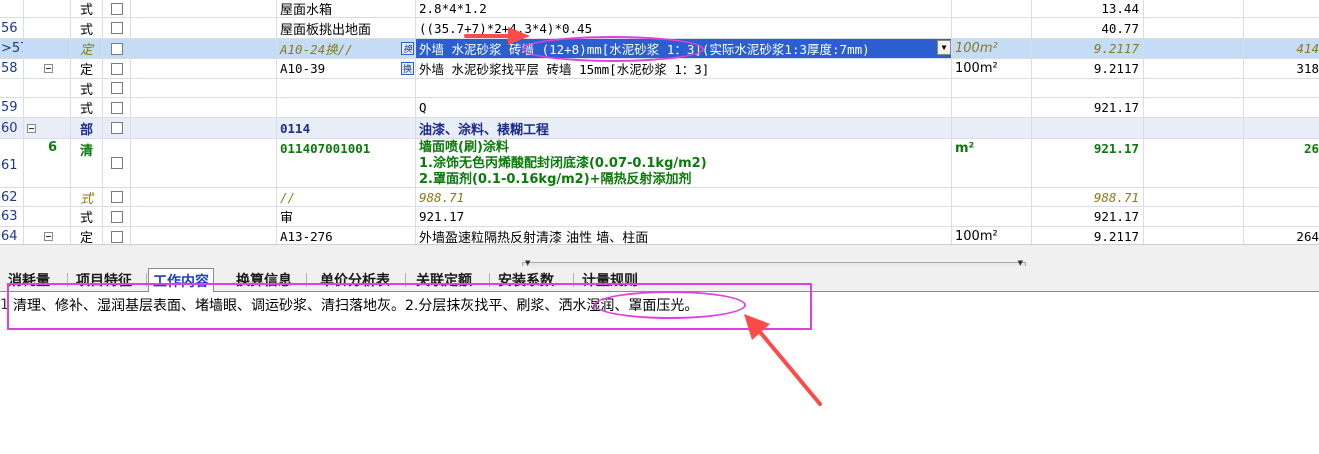  Describe the element at coordinates (316, 49) in the screenshot. I see `code-text: A10-24换//` at that location.